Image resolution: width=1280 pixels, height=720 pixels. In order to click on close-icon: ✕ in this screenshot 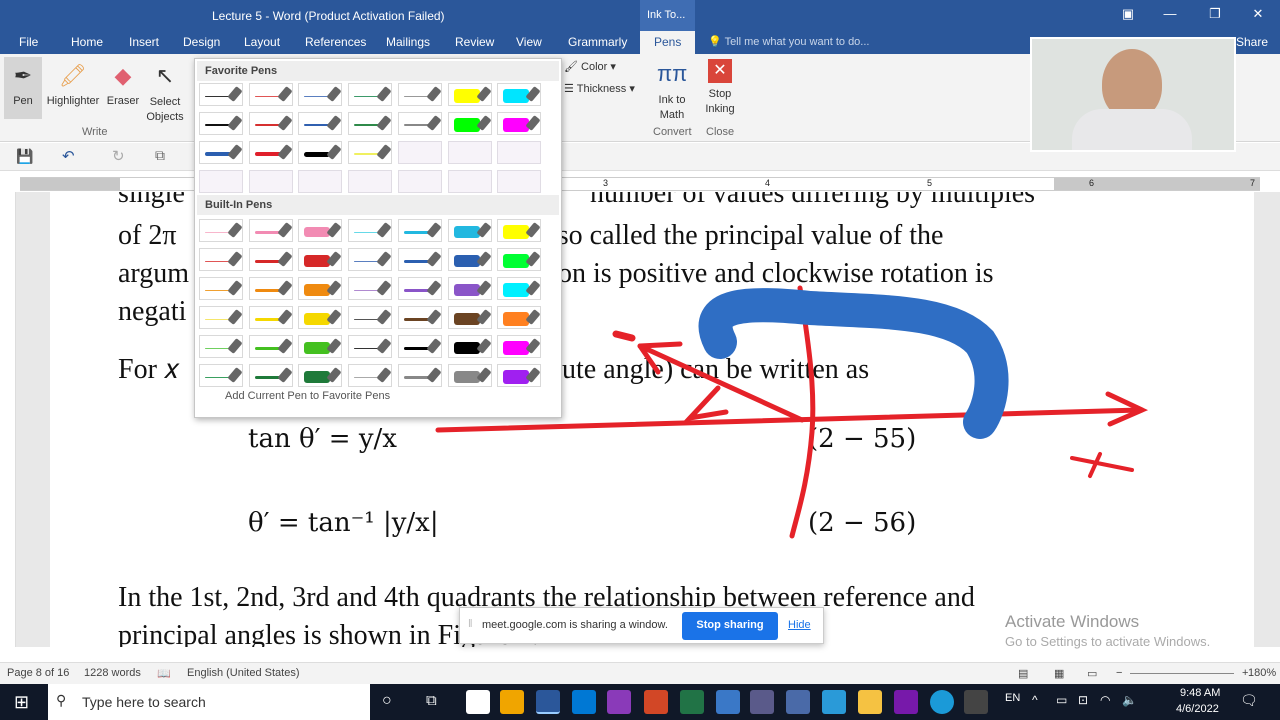, I will do `click(1258, 14)`.